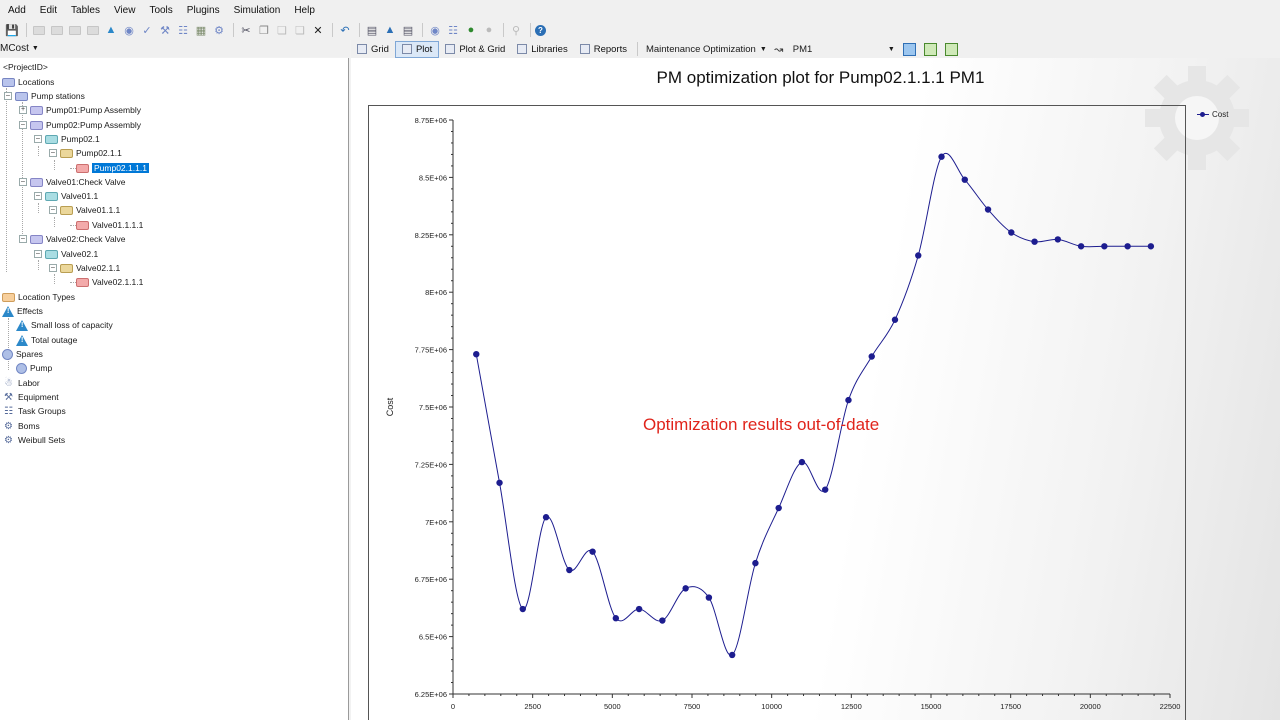 The height and width of the screenshot is (720, 1280). I want to click on add-item-icon, so click(75, 30).